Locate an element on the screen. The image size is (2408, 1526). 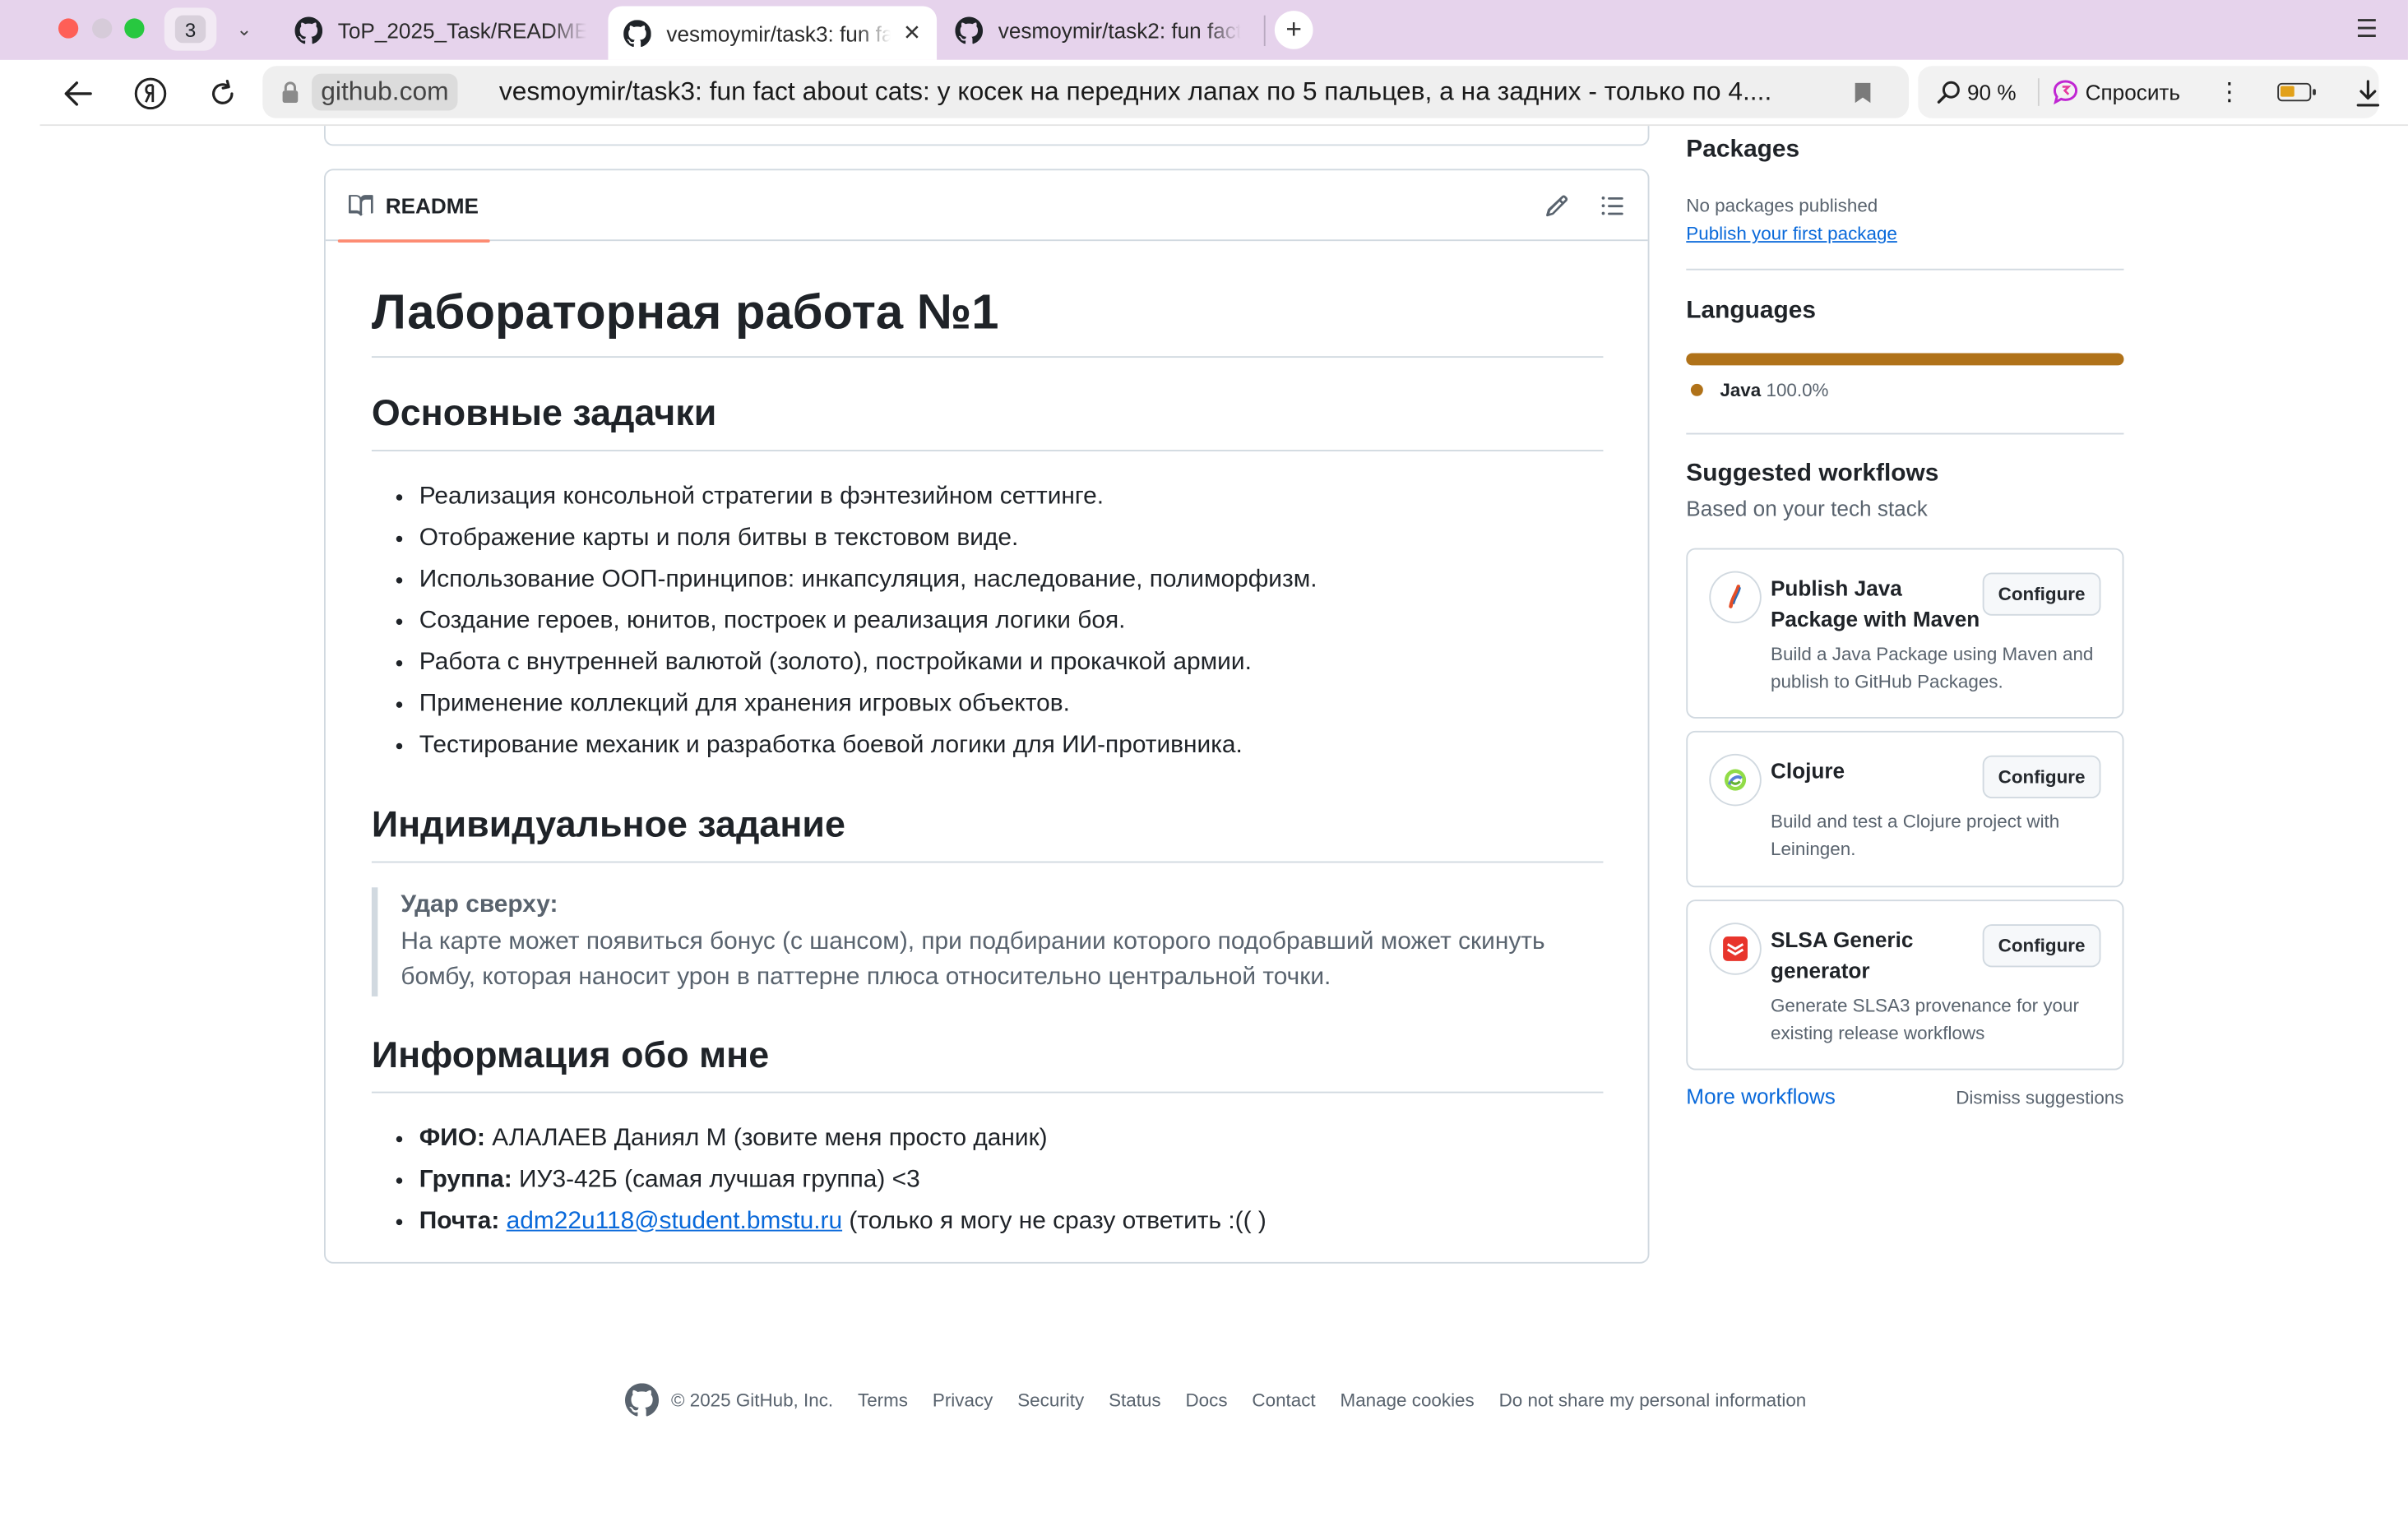
ask-alice-button: Спросить is located at coordinates (2110, 92).